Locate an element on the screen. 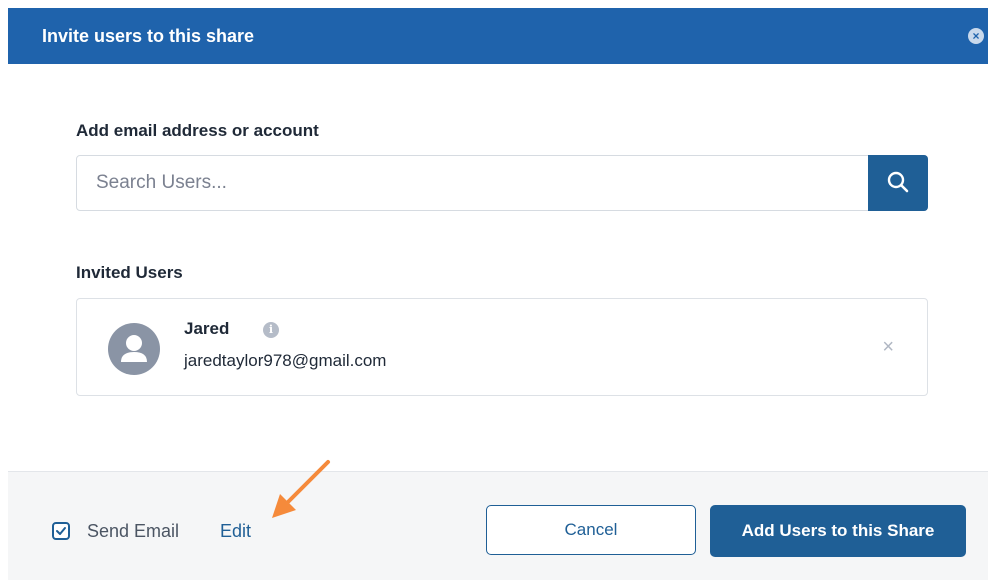 The height and width of the screenshot is (580, 988). user-name: Jared is located at coordinates (207, 328).